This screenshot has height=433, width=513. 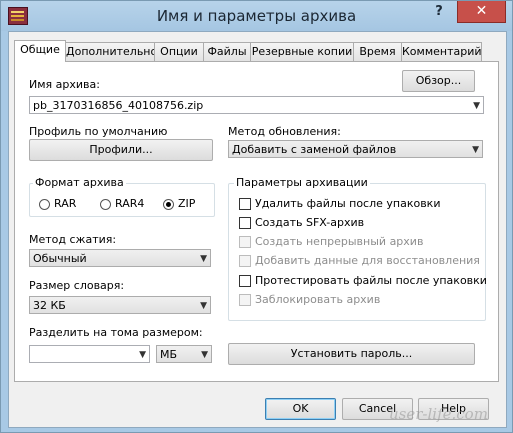 I want to click on split-unit-select: МБ ▼, so click(x=184, y=354).